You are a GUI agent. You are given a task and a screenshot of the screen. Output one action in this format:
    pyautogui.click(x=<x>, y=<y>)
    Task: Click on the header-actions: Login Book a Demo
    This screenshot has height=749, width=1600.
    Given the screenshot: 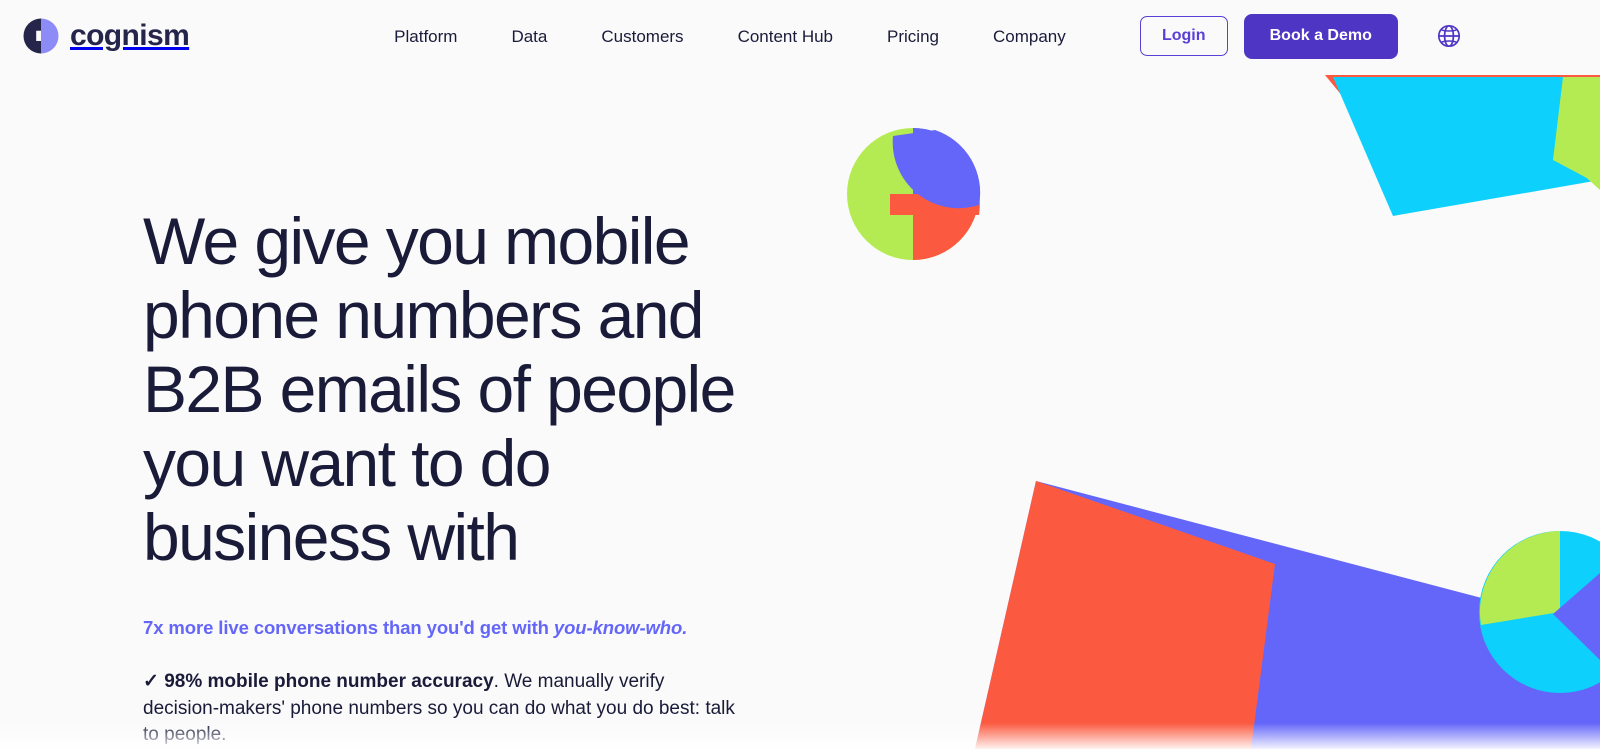 What is the action you would take?
    pyautogui.click(x=1301, y=36)
    